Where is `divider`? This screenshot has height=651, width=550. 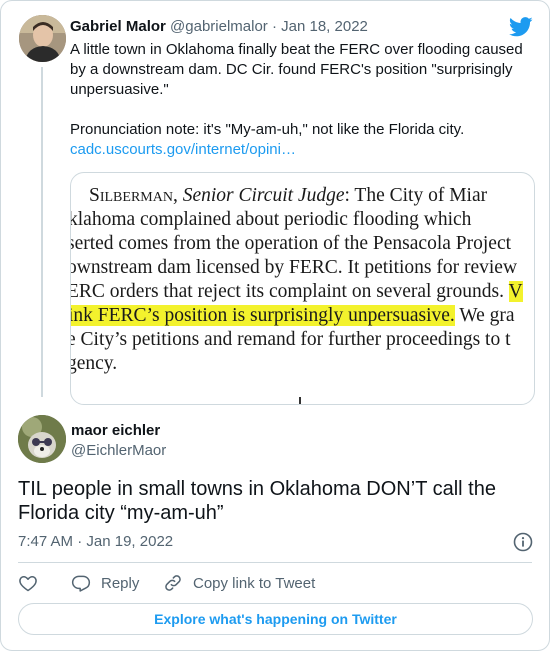
divider is located at coordinates (275, 562).